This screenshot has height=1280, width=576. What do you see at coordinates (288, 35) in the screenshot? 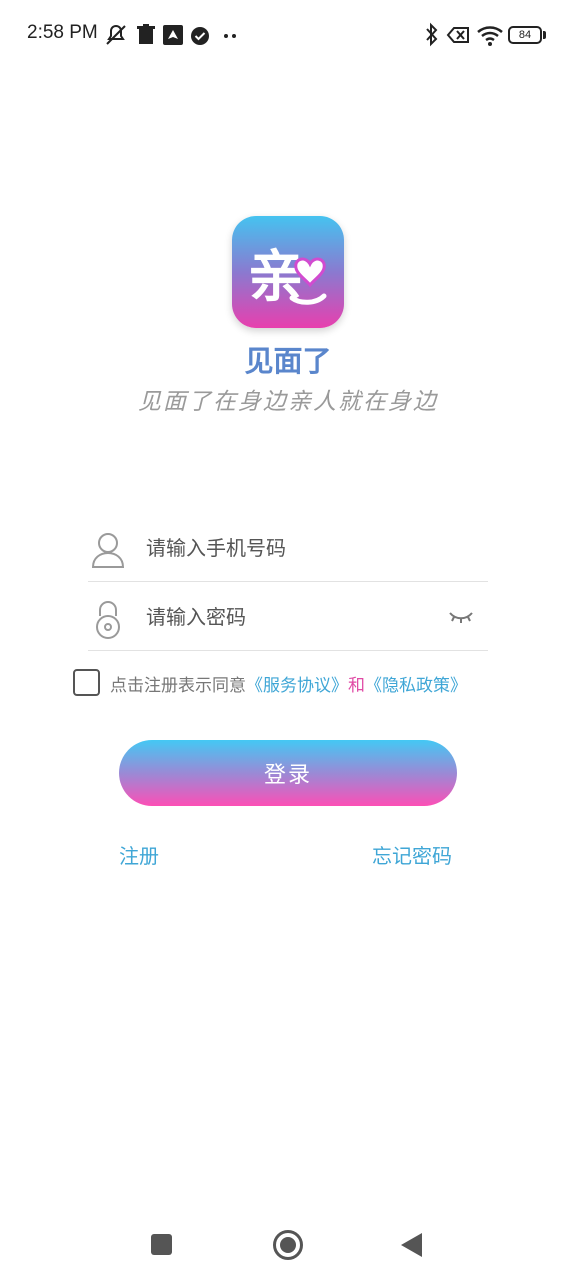
I see `status-bar: 2:58 PM 84` at bounding box center [288, 35].